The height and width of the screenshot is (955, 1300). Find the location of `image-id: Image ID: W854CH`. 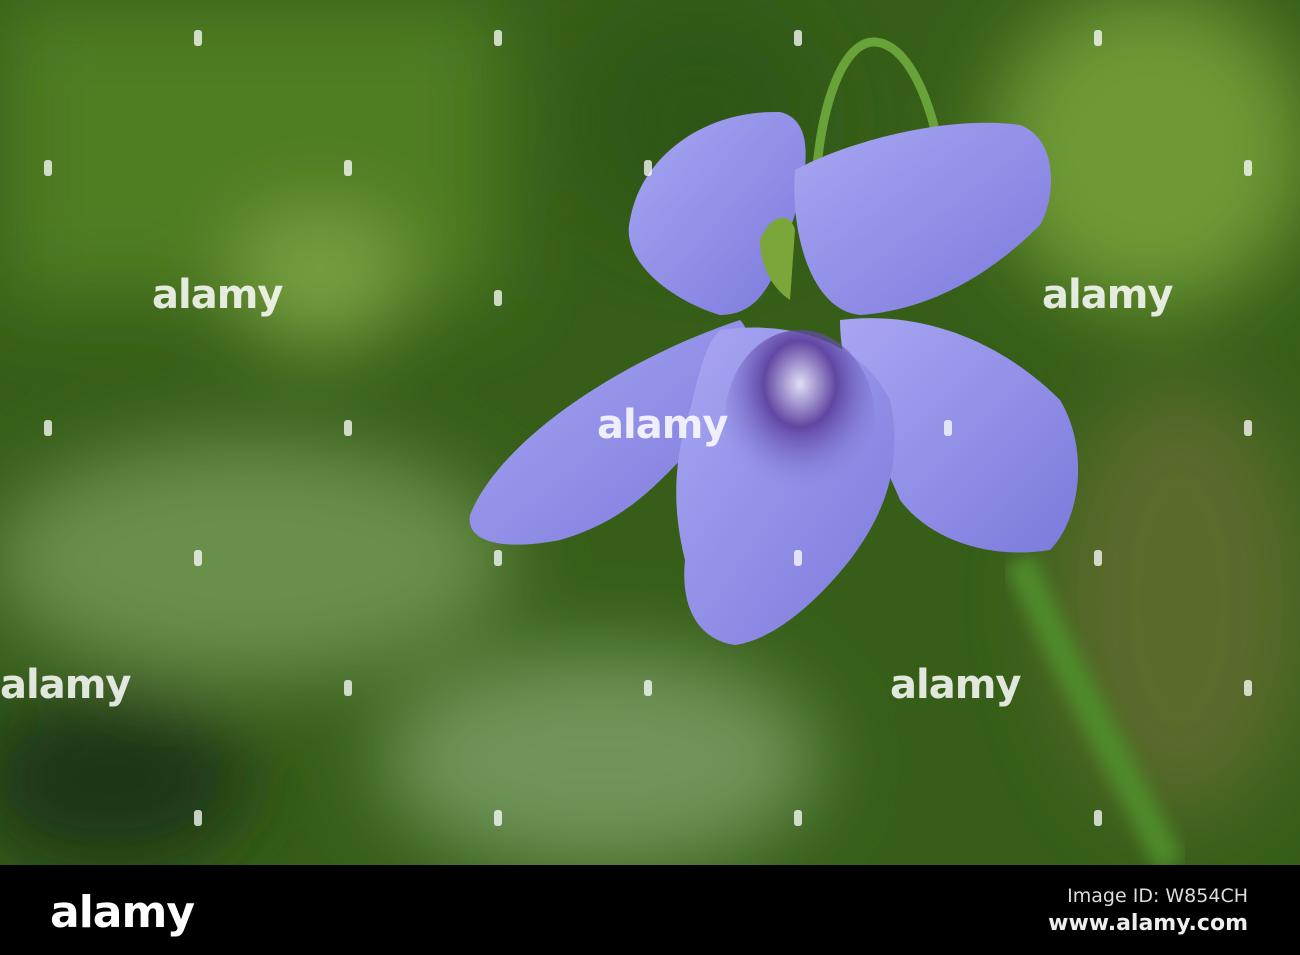

image-id: Image ID: W854CH is located at coordinates (1157, 896).